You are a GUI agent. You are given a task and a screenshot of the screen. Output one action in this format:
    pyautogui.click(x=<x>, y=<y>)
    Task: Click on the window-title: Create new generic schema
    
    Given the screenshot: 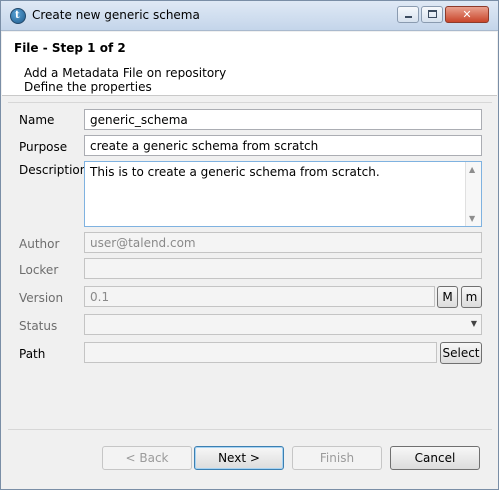 What is the action you would take?
    pyautogui.click(x=116, y=15)
    